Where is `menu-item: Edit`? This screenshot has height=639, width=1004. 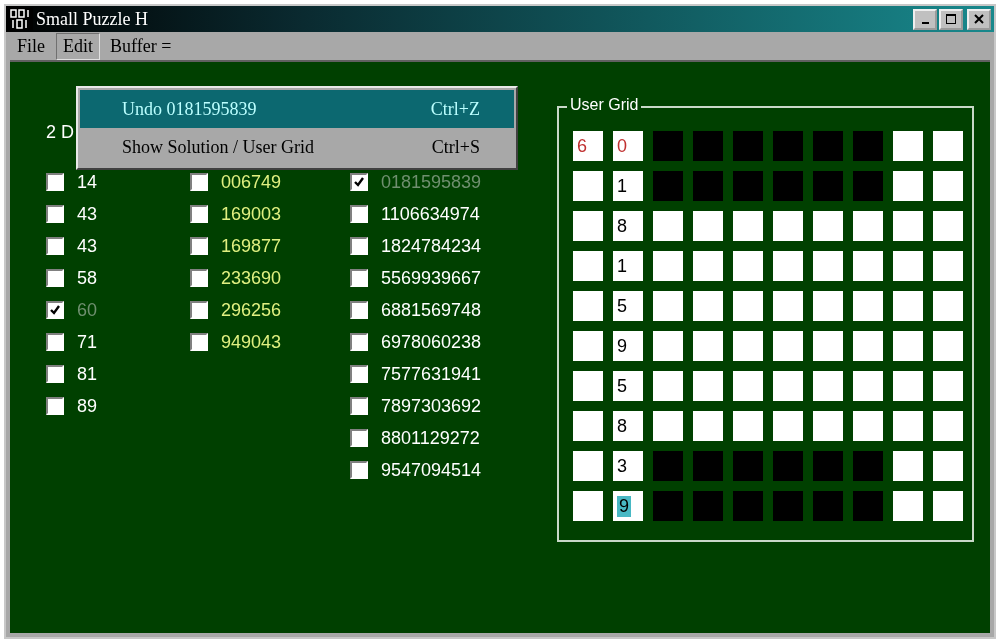 menu-item: Edit is located at coordinates (78, 46).